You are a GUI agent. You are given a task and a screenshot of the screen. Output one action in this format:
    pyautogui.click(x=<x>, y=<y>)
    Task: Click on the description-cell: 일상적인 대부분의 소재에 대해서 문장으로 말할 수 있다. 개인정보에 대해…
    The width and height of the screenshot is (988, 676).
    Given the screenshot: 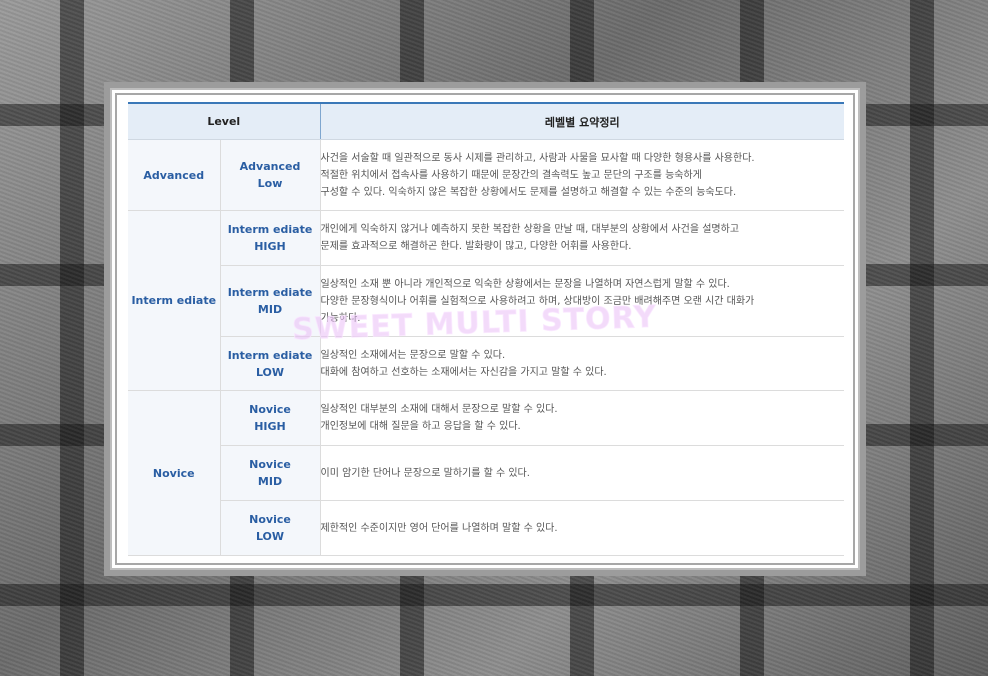 What is the action you would take?
    pyautogui.click(x=582, y=418)
    